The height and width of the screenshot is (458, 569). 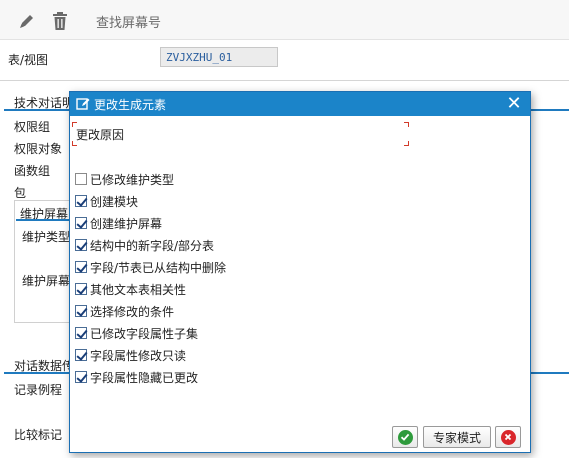 I want to click on record-routine-label: 记录例程, so click(x=38, y=390).